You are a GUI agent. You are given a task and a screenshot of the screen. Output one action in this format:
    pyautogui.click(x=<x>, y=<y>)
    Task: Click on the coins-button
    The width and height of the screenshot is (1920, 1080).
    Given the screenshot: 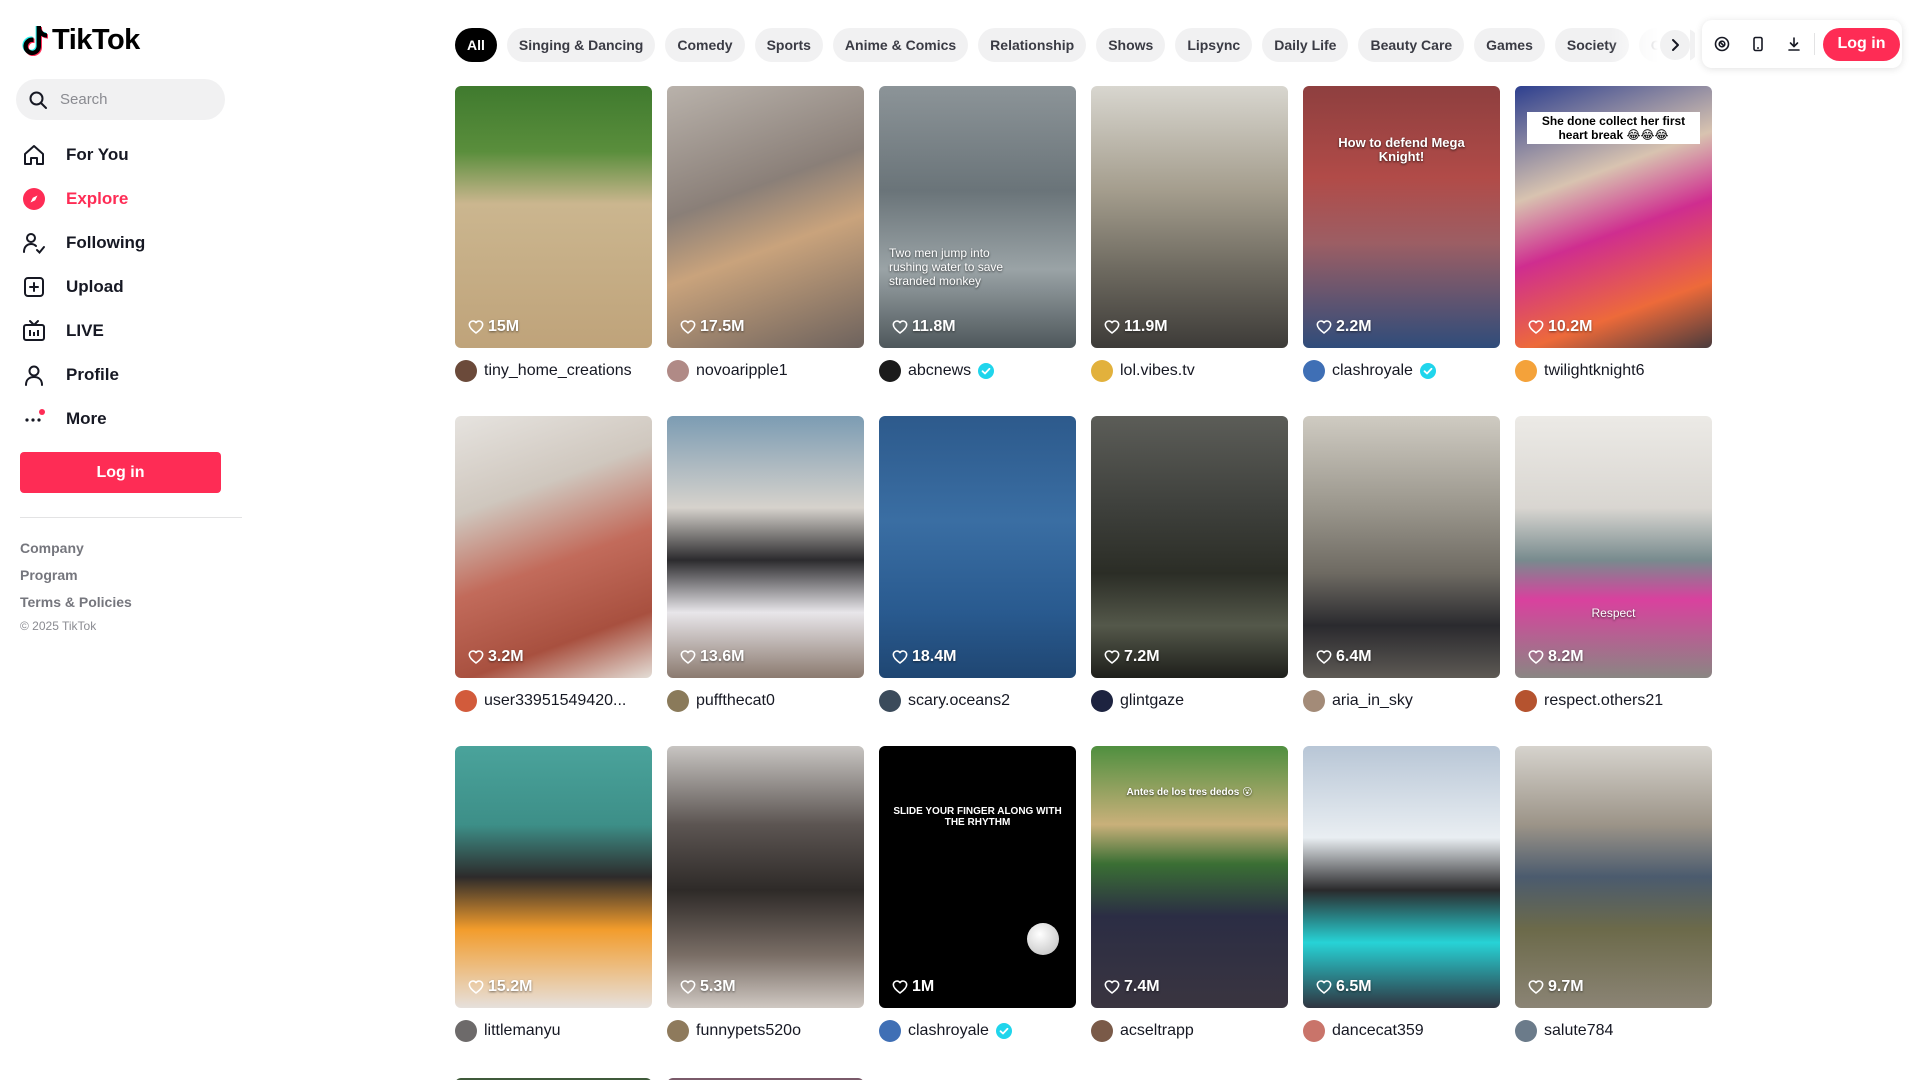 What is the action you would take?
    pyautogui.click(x=1722, y=44)
    